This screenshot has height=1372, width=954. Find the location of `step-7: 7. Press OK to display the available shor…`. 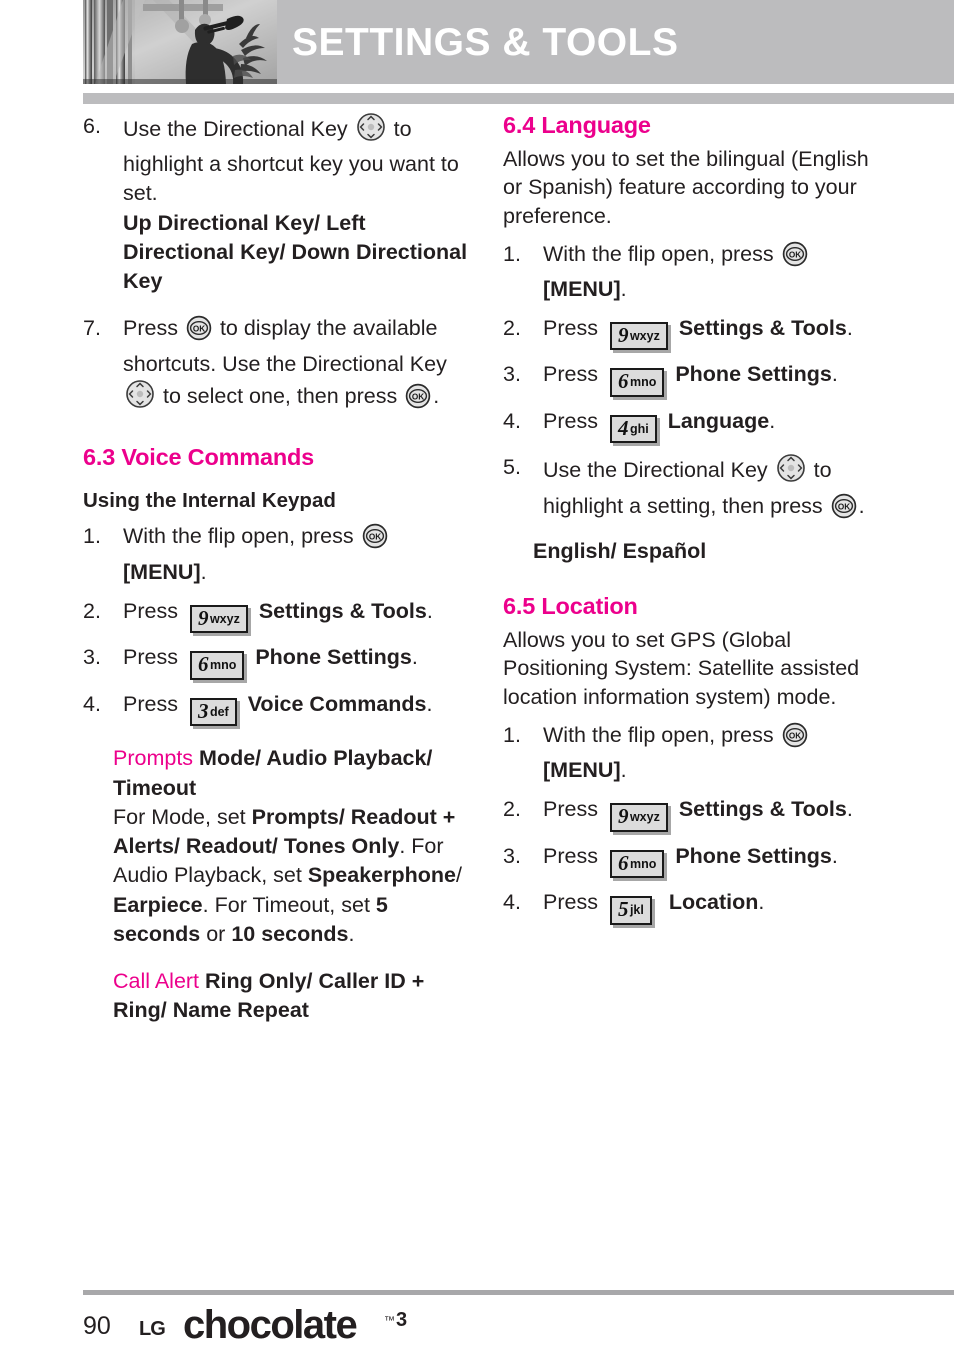

step-7: 7. Press OK to display the available shor… is located at coordinates (275, 365).